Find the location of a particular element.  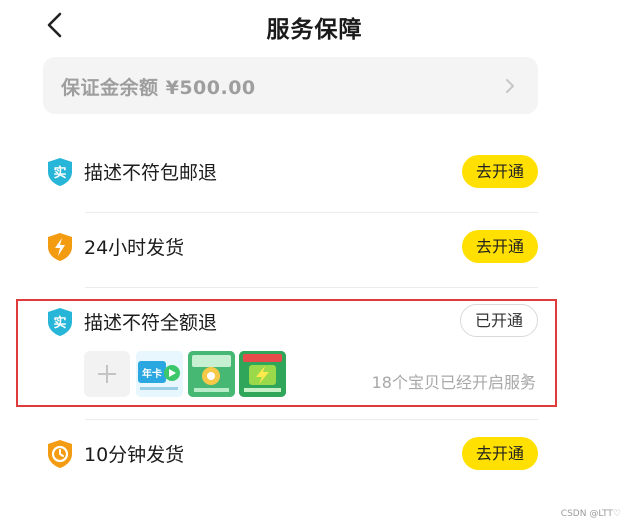

header: 服务保障 is located at coordinates (314, 26).